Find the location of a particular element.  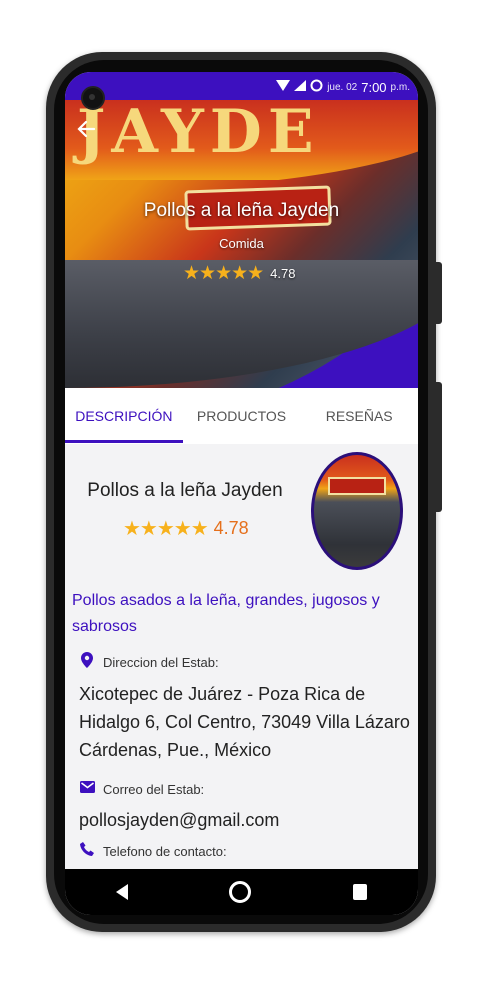

business-name: Pollos a la leña Jayden is located at coordinates (185, 490).